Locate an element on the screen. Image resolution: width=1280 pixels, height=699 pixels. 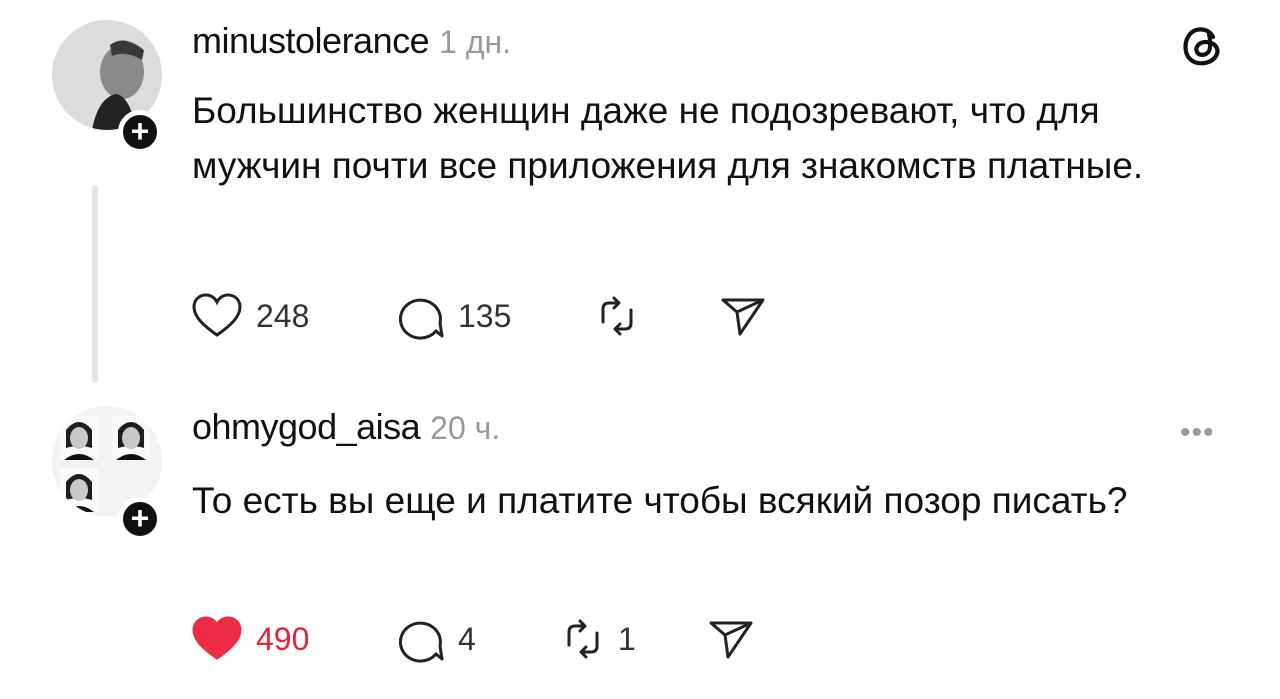
like-button: 490 is located at coordinates (249, 639).